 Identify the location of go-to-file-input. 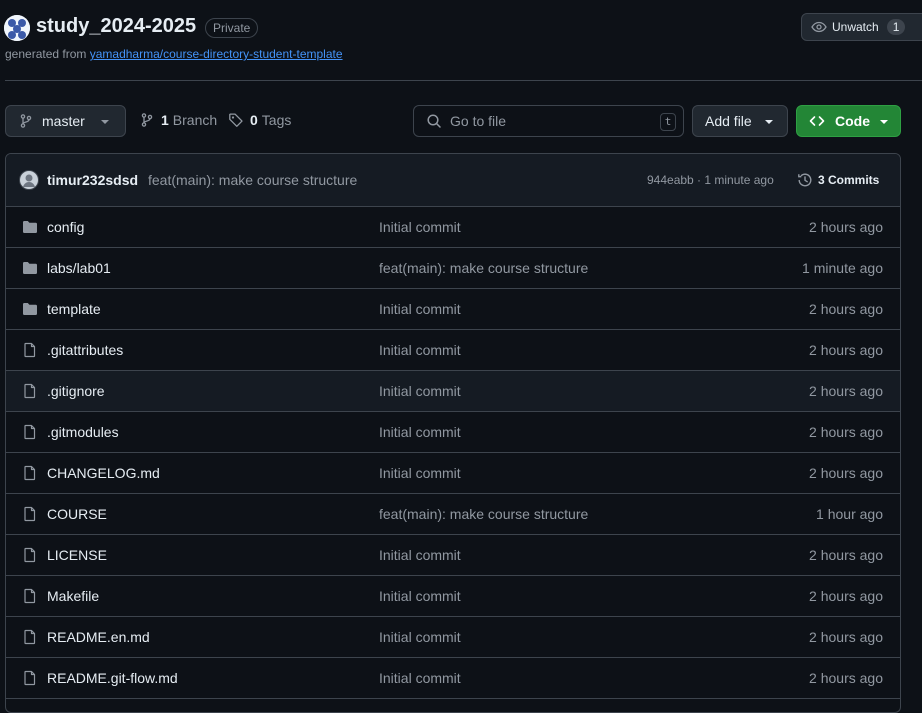
(550, 121).